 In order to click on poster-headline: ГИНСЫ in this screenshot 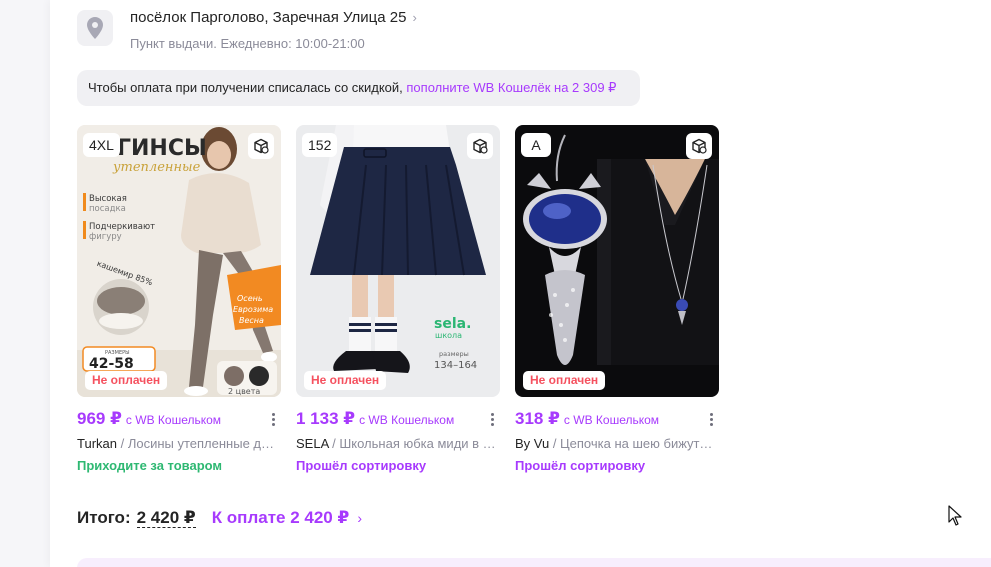, I will do `click(162, 148)`.